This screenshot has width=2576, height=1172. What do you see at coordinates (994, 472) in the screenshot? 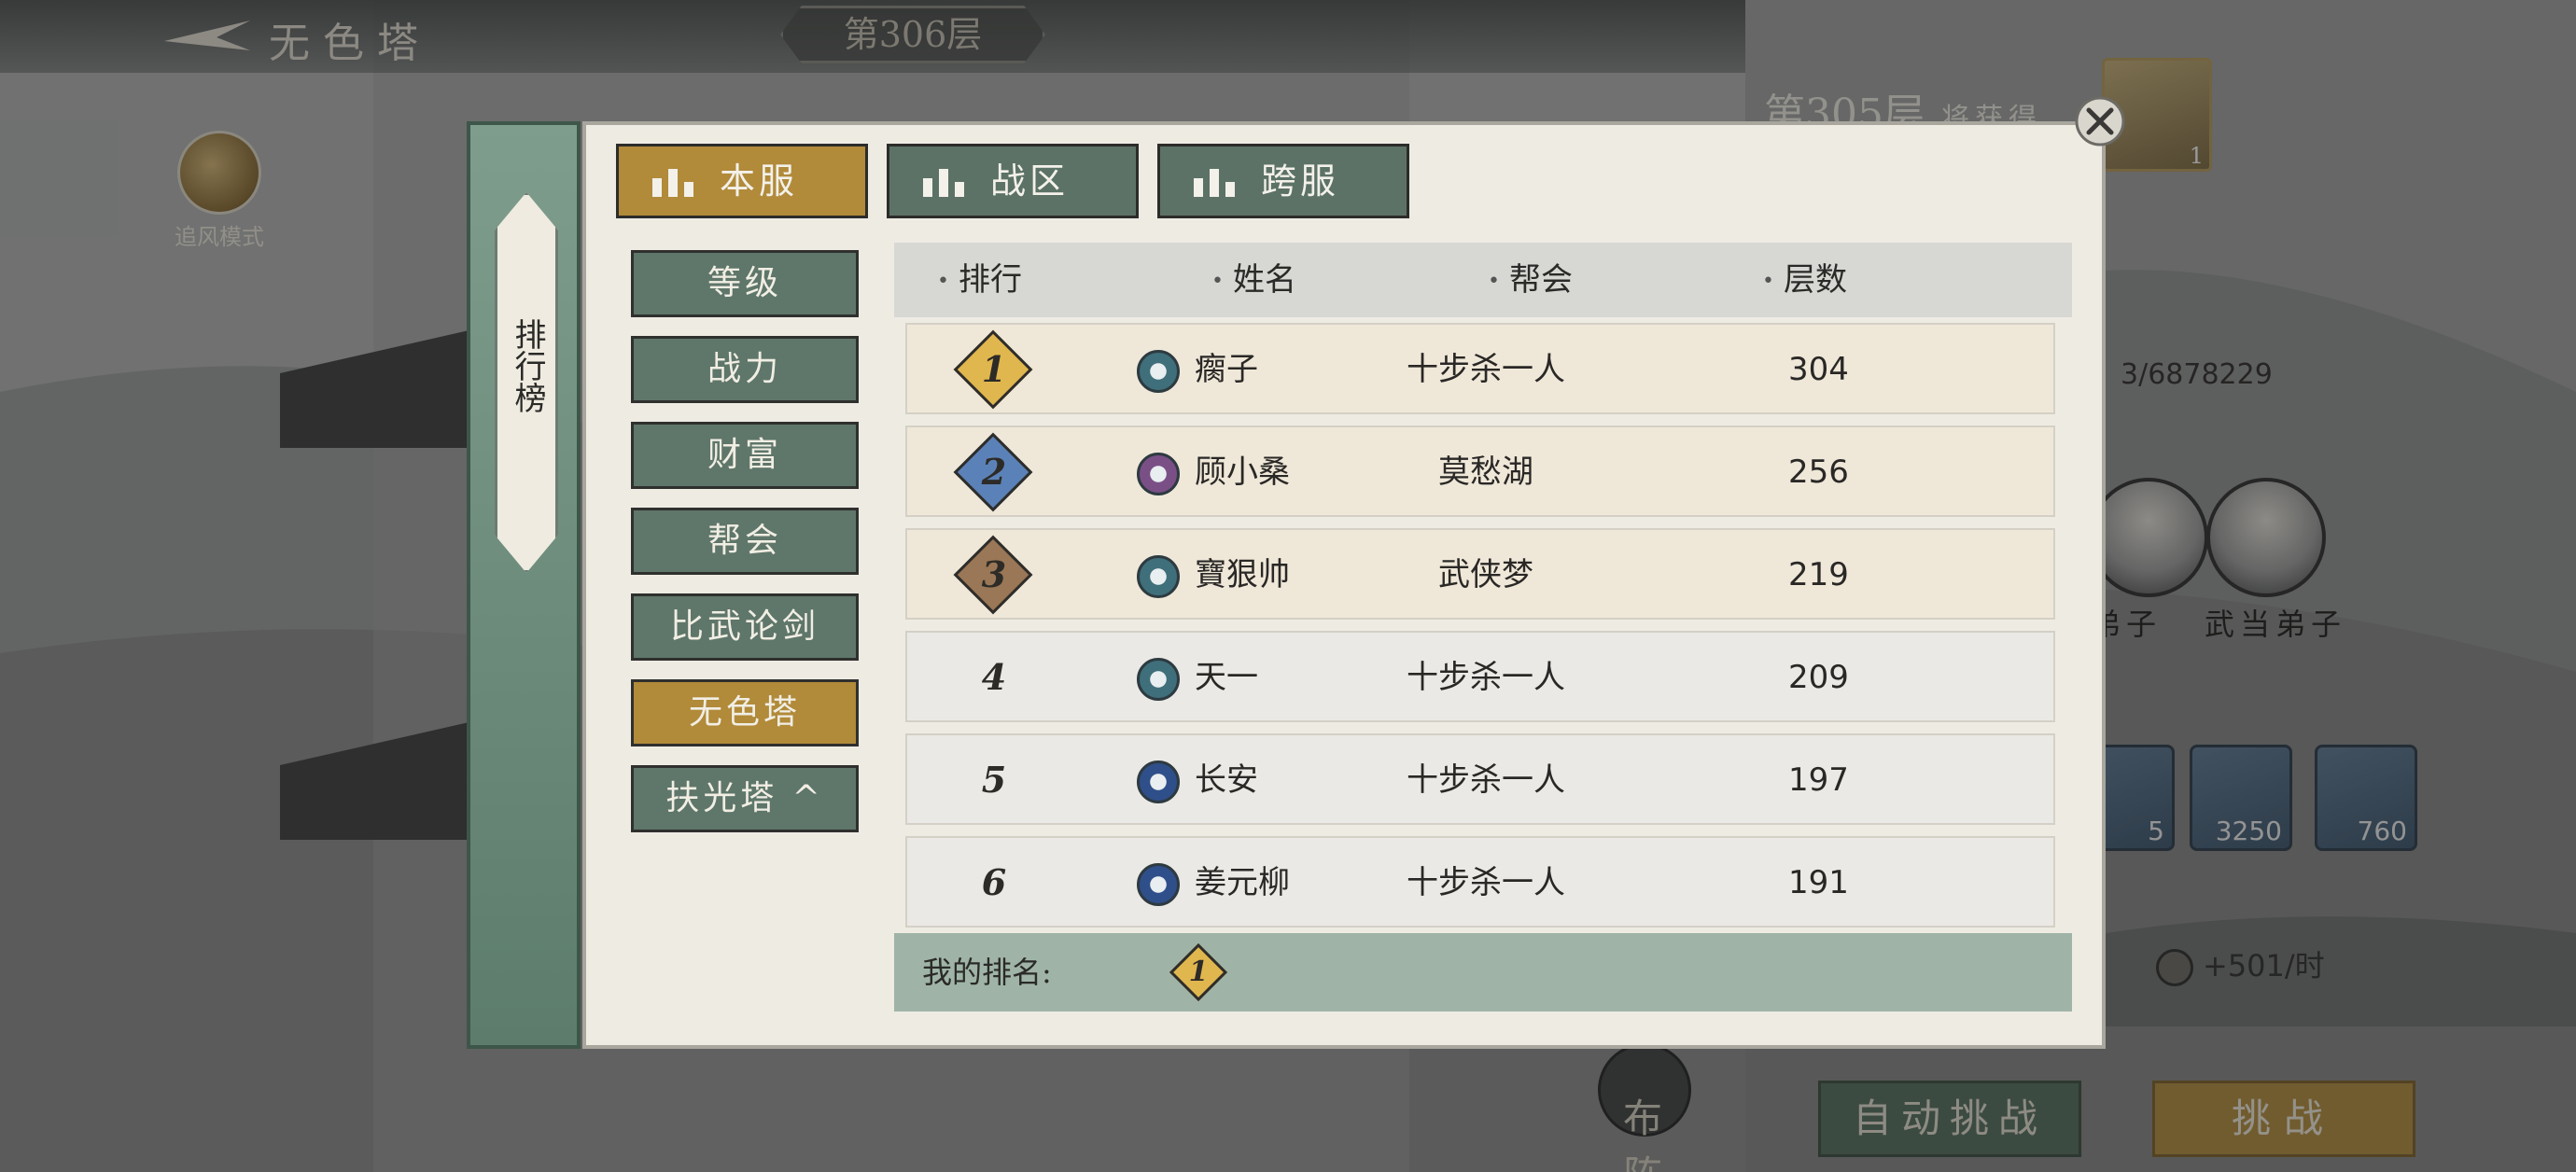
I see `rank-number: 2` at bounding box center [994, 472].